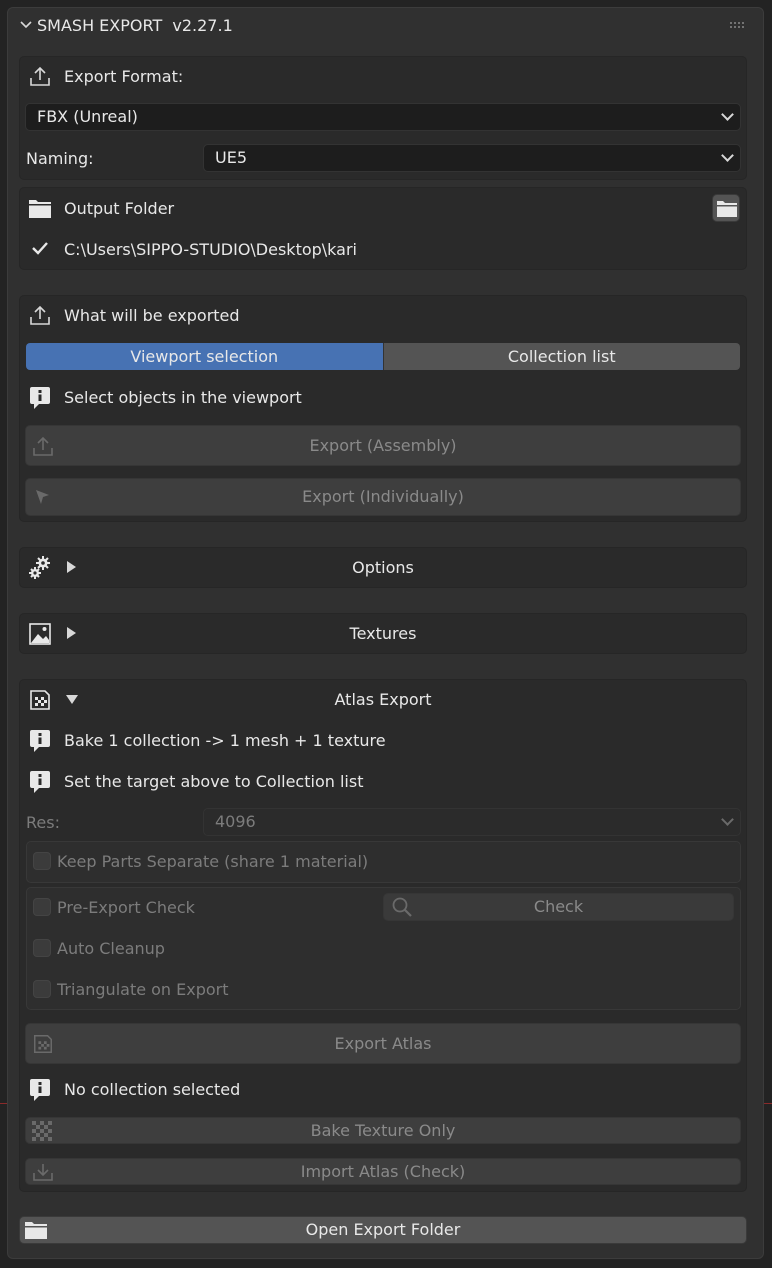  Describe the element at coordinates (383, 633) in the screenshot. I see `textures-label: Textures` at that location.